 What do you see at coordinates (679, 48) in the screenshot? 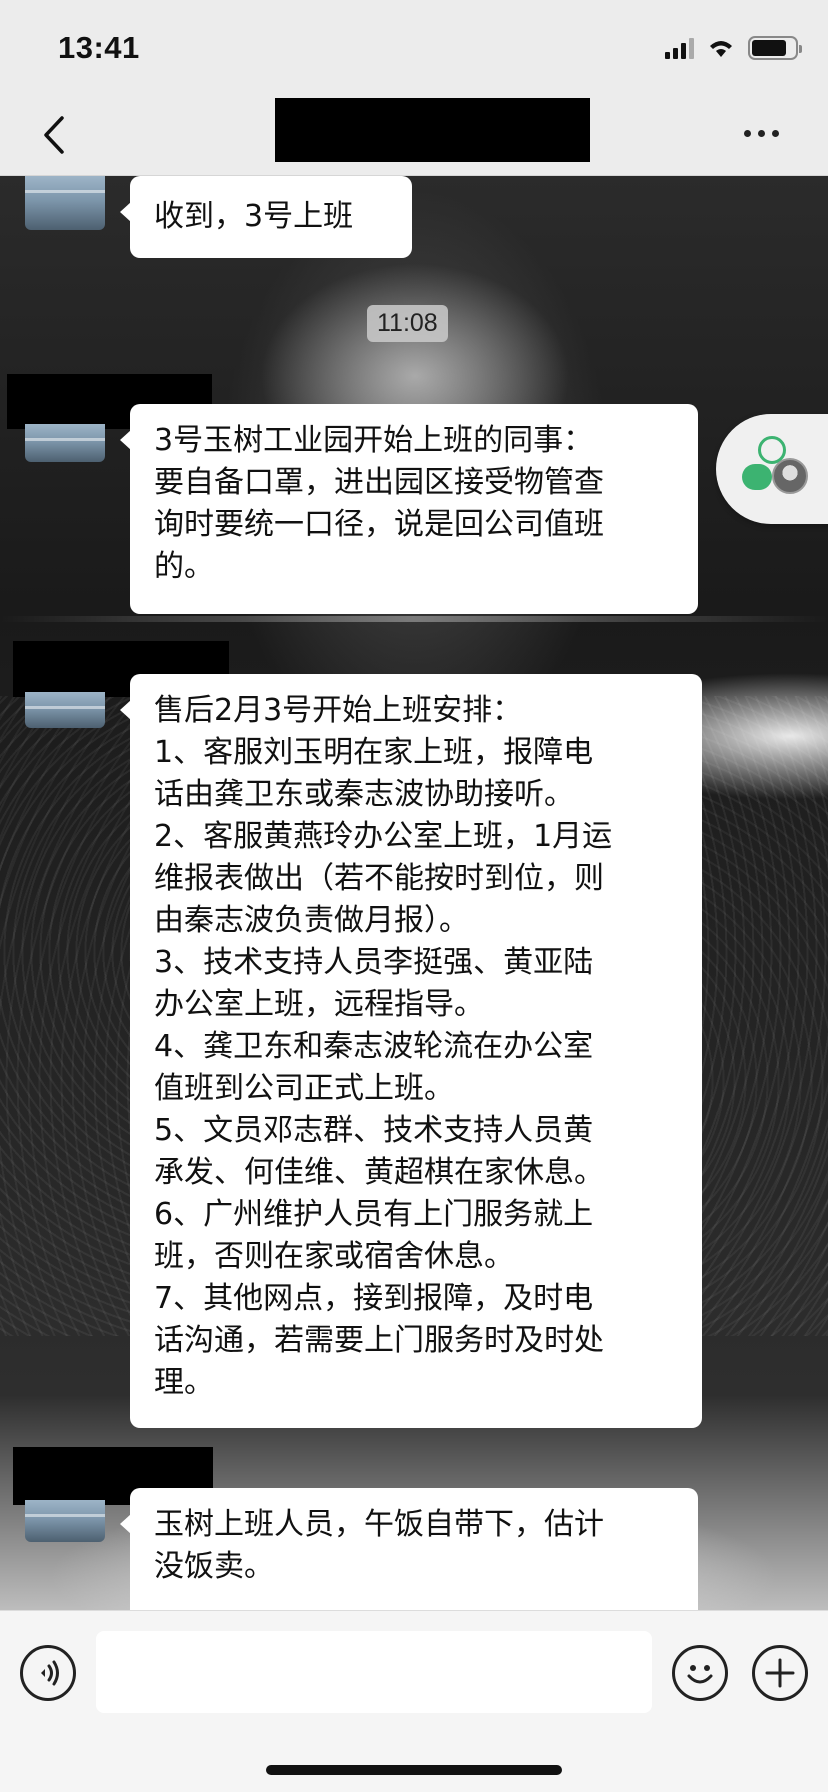
I see `signal-icon` at bounding box center [679, 48].